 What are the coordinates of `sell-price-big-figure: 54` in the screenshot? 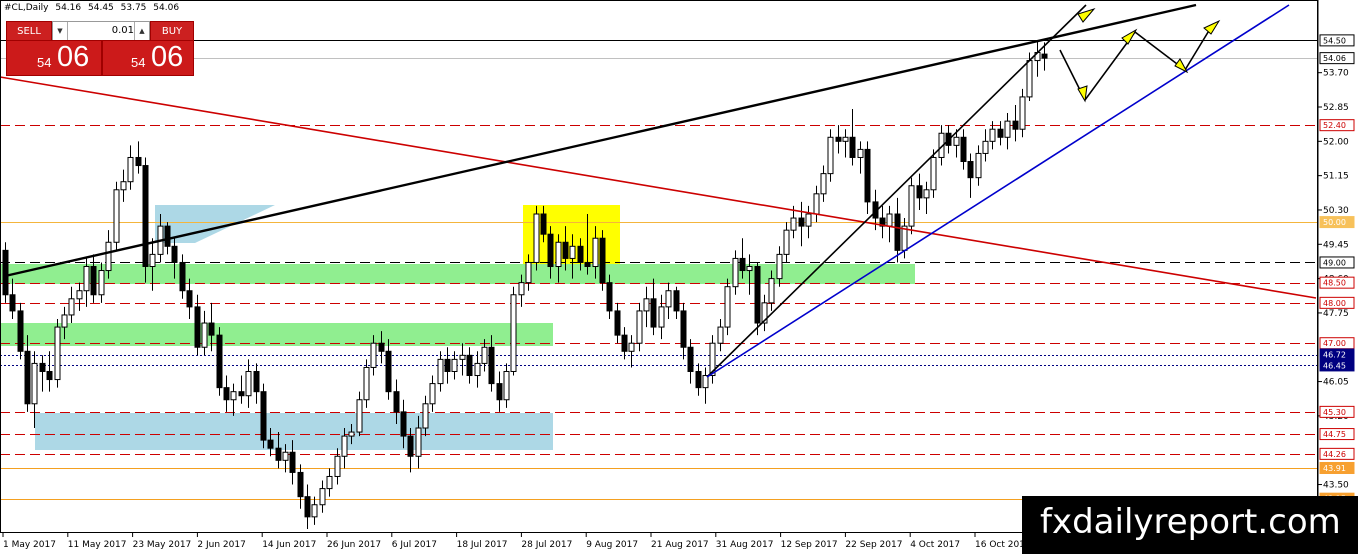 It's located at (44, 62).